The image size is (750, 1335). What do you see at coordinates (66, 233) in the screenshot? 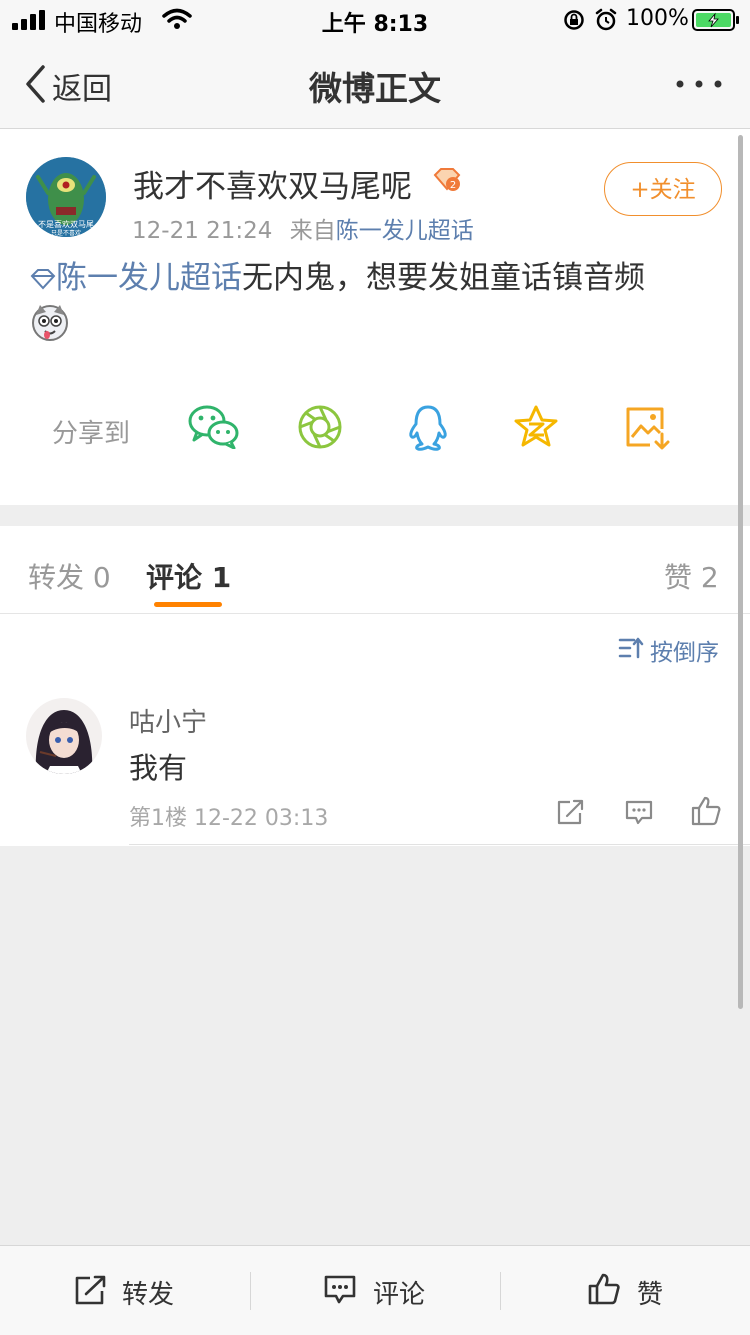
I see `avatar-caption-2: 只是不喜欢` at bounding box center [66, 233].